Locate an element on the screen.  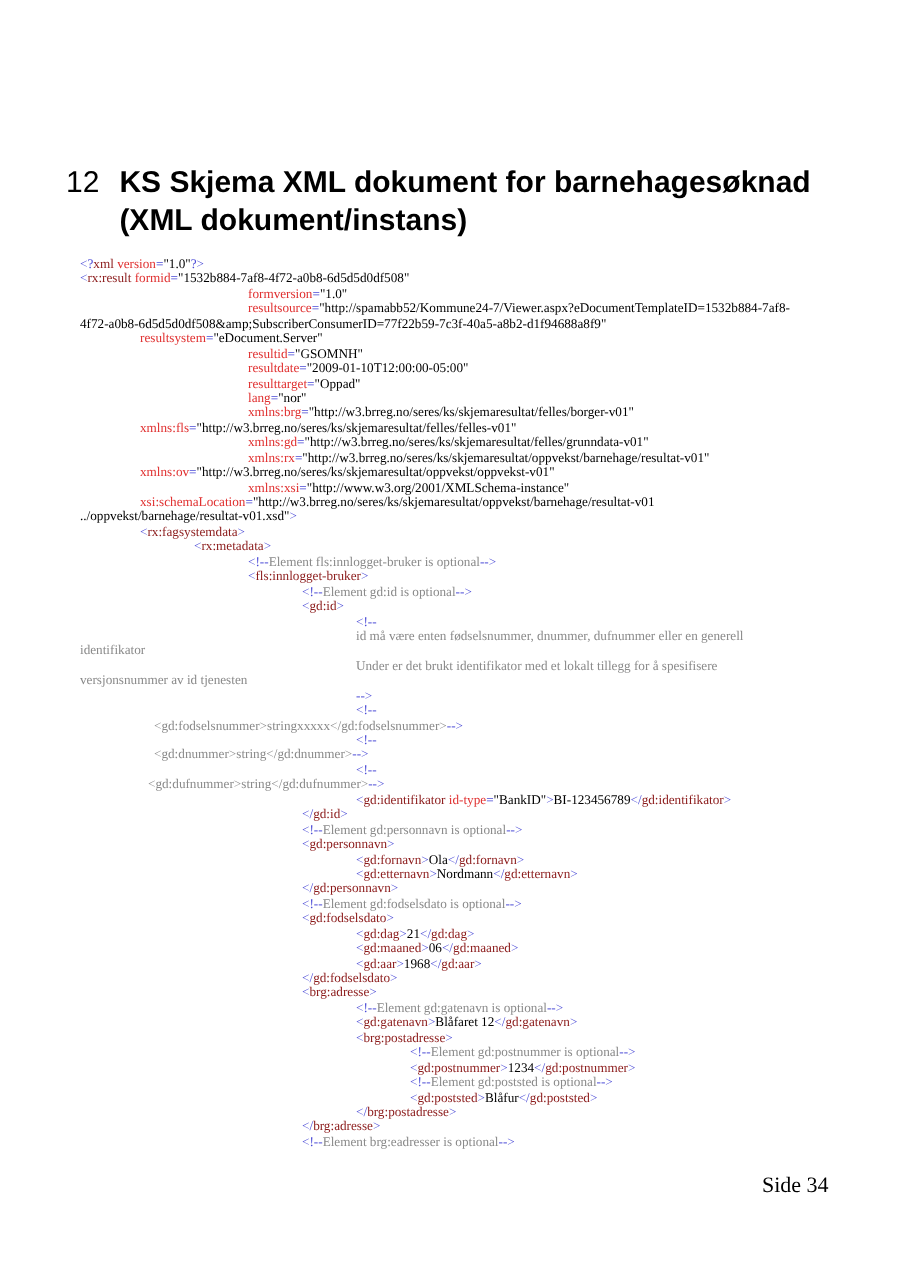
section-heading: KS Skjema XML dokument for barnehagesøknad (XML dokument/instans) is located at coordinates (466, 202).